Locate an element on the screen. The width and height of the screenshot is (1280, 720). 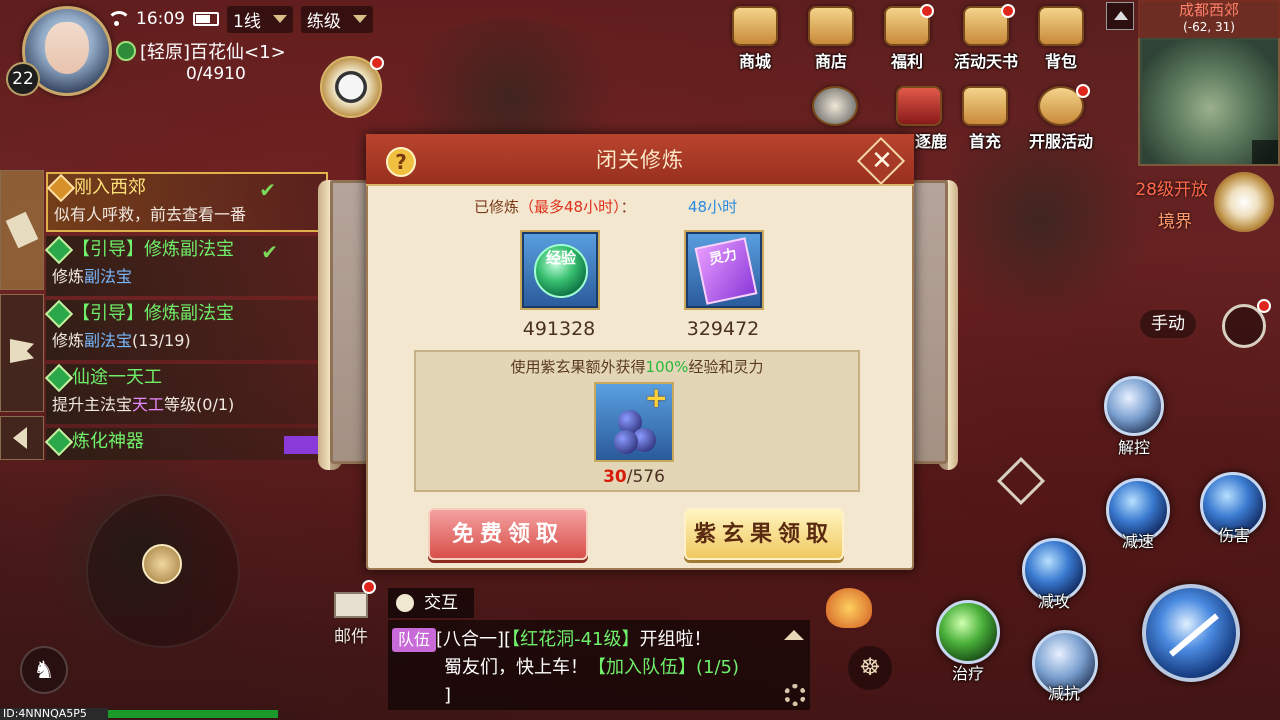
mount-horse-button: ♞ is located at coordinates (44, 670).